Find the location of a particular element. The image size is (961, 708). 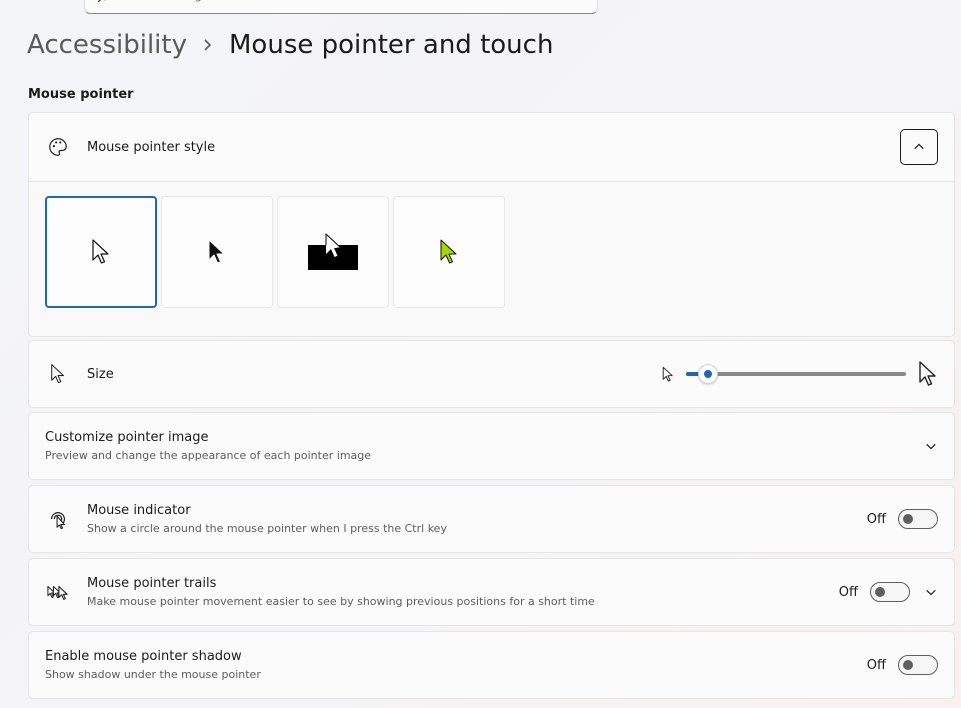

indicator-title: Mouse indicator is located at coordinates (139, 510).